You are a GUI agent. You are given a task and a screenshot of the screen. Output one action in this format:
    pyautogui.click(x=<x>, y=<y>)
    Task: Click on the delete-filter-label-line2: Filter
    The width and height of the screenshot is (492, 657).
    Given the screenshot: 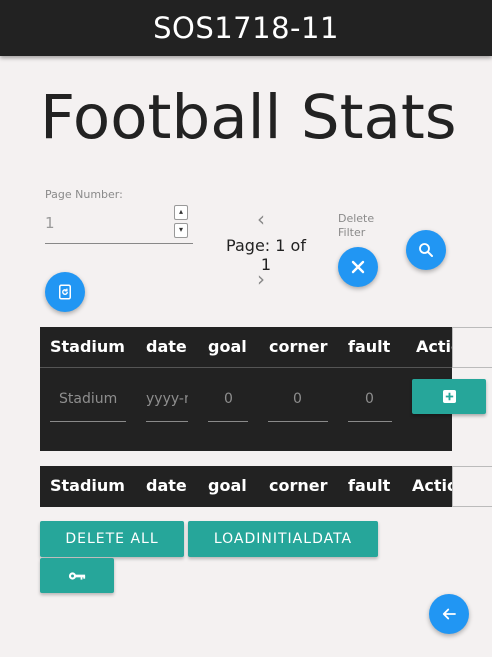 What is the action you would take?
    pyautogui.click(x=352, y=232)
    